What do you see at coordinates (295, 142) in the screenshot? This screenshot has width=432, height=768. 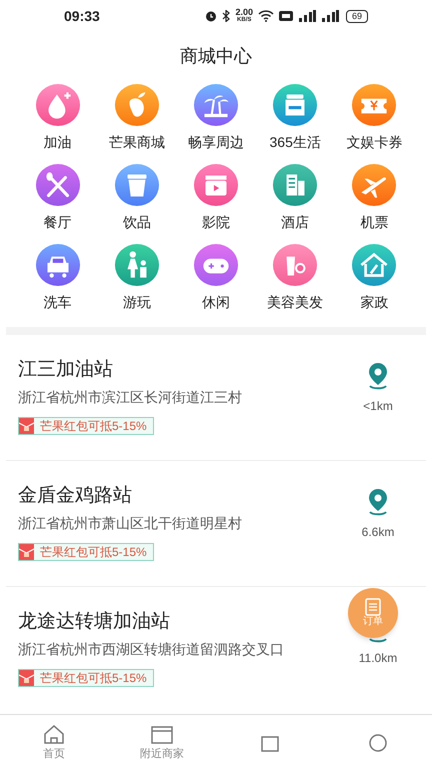 I see `category-label: 365生活` at bounding box center [295, 142].